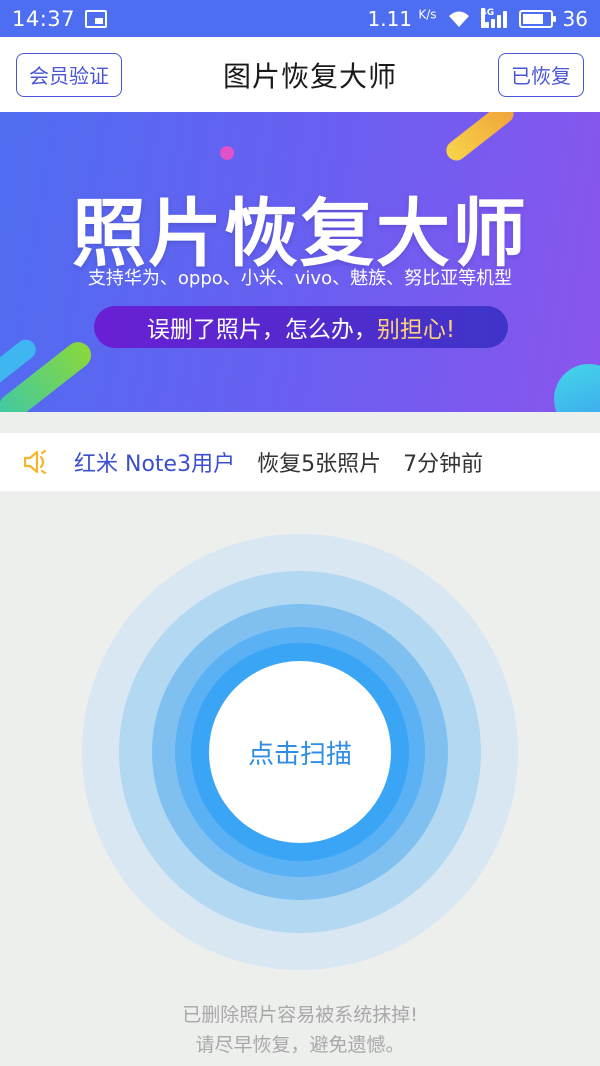  I want to click on footer-line-1: 已删除照片容易被系统抹掉!, so click(300, 1015).